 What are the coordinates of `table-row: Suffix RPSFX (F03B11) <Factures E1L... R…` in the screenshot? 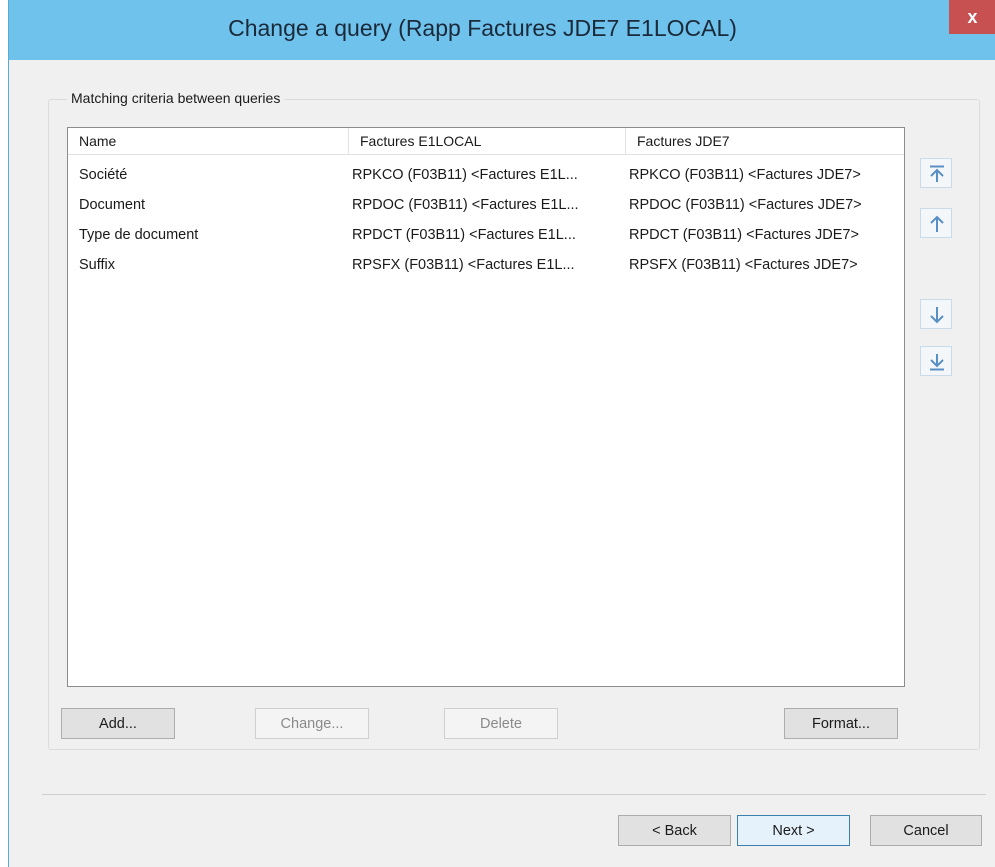 It's located at (486, 265).